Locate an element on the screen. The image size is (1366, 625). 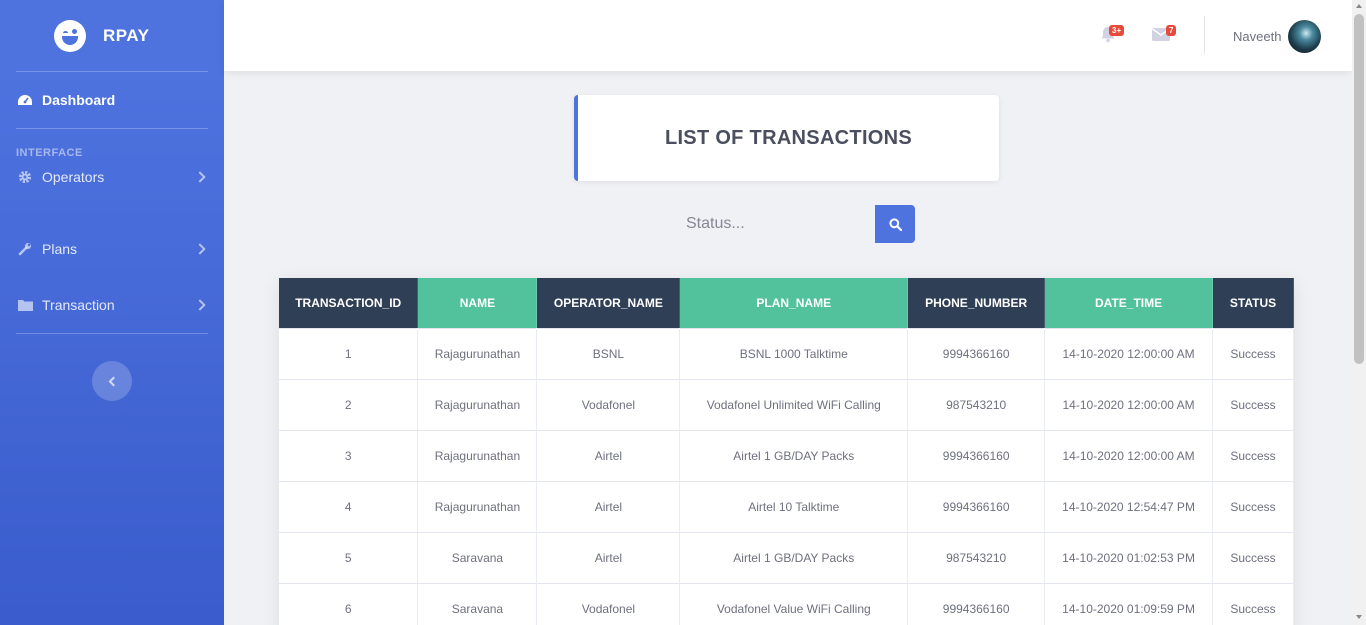
cell-date-time: 14-10-2020 12:54:47 PM is located at coordinates (1128, 506).